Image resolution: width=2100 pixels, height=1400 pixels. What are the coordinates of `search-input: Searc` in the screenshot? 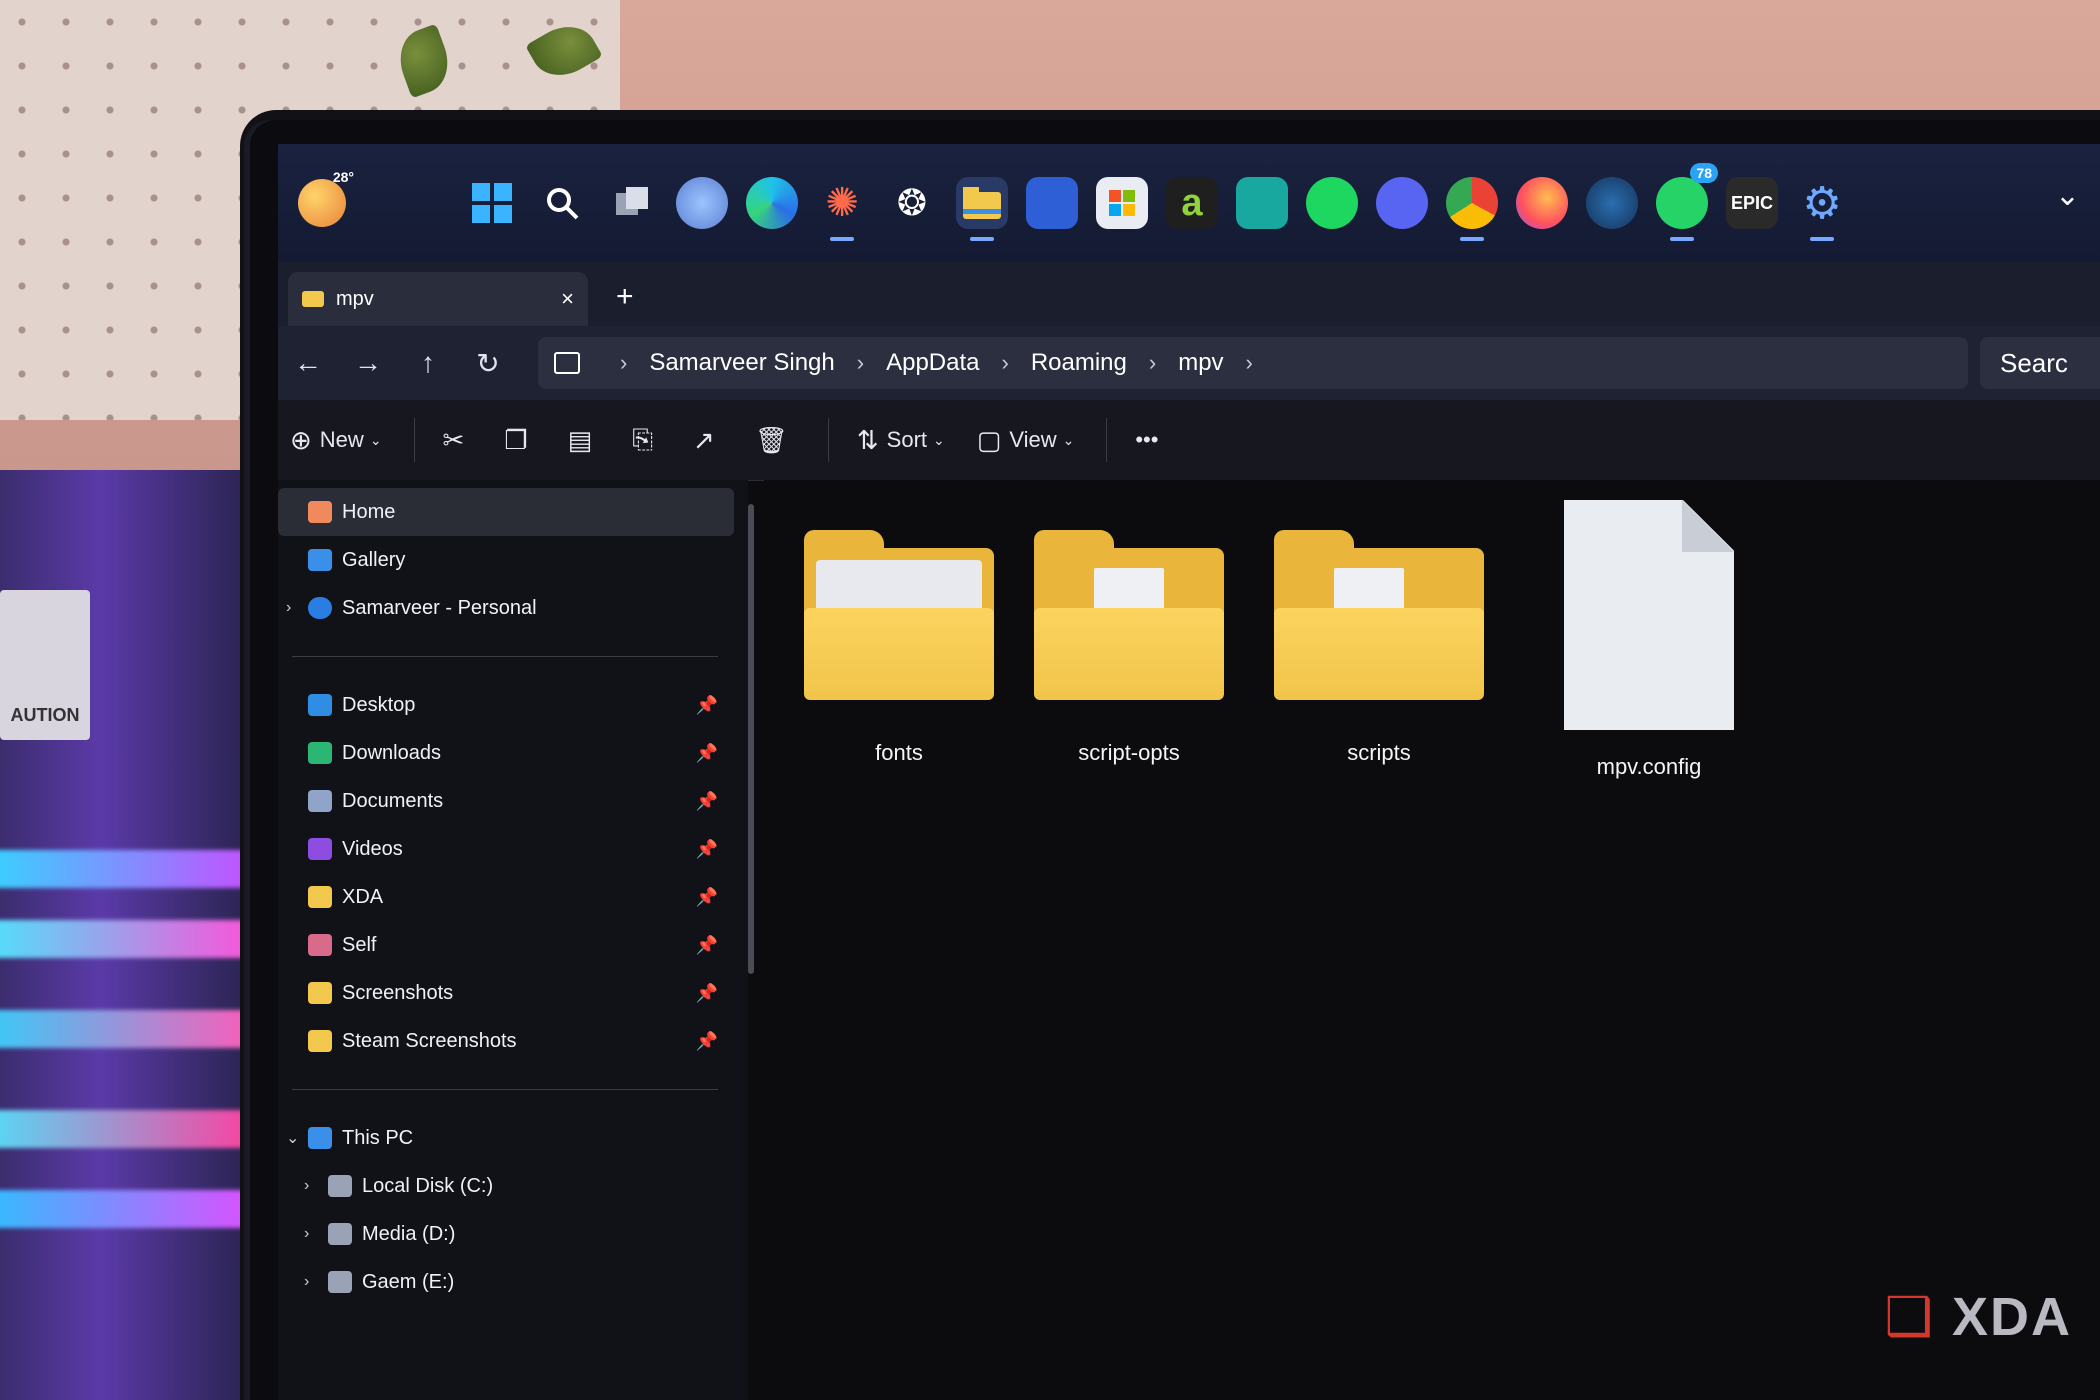 It's located at (2040, 363).